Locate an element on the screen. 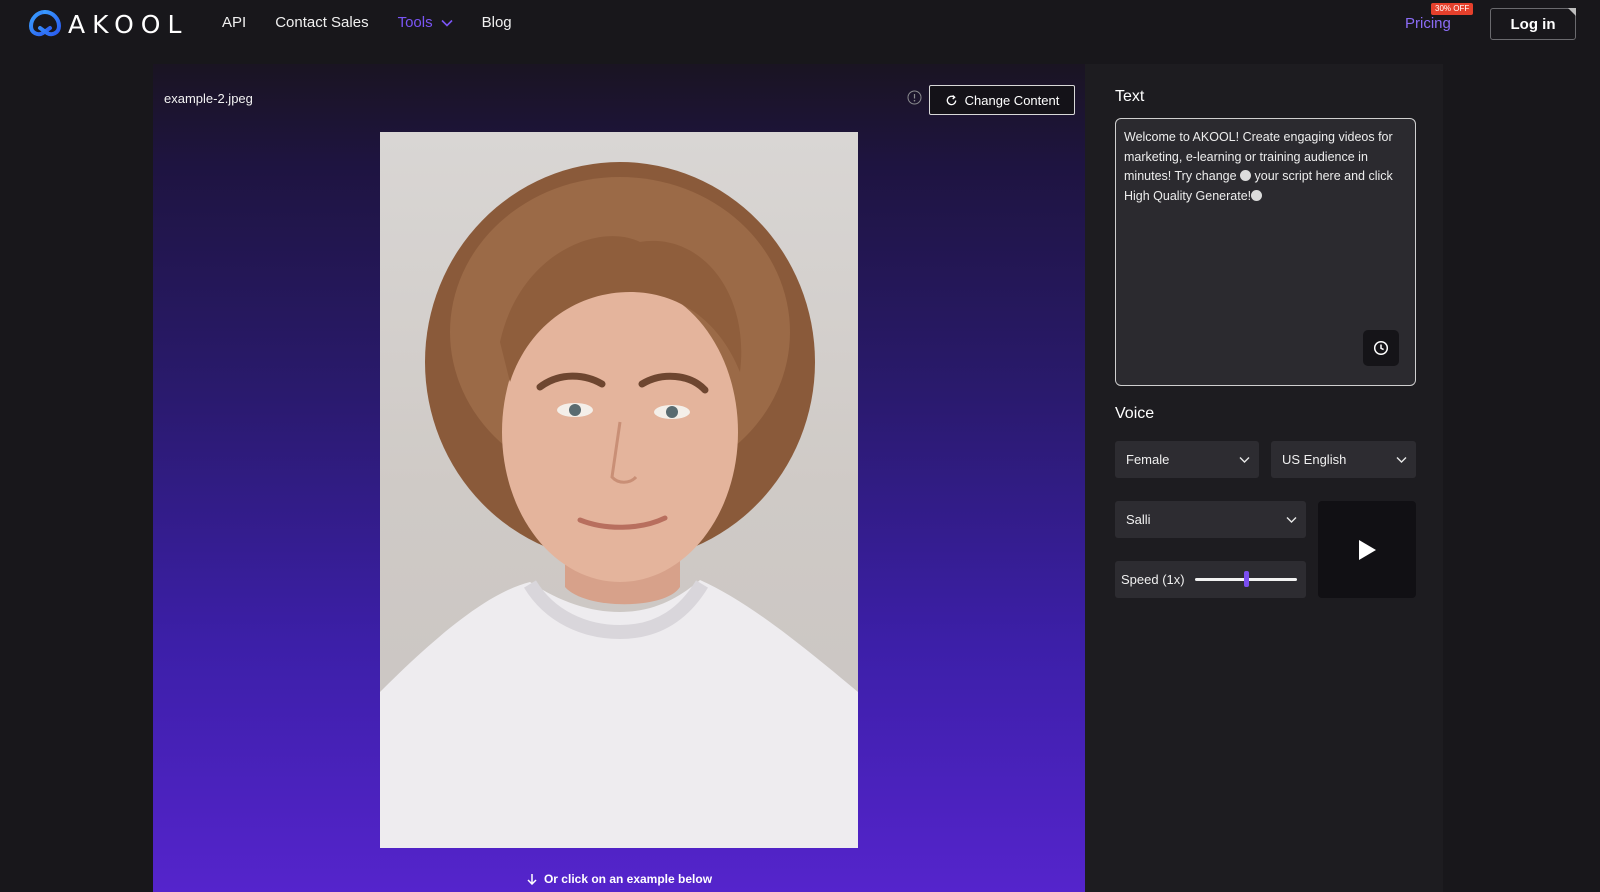  change-content-label: Change Content is located at coordinates (1012, 100).